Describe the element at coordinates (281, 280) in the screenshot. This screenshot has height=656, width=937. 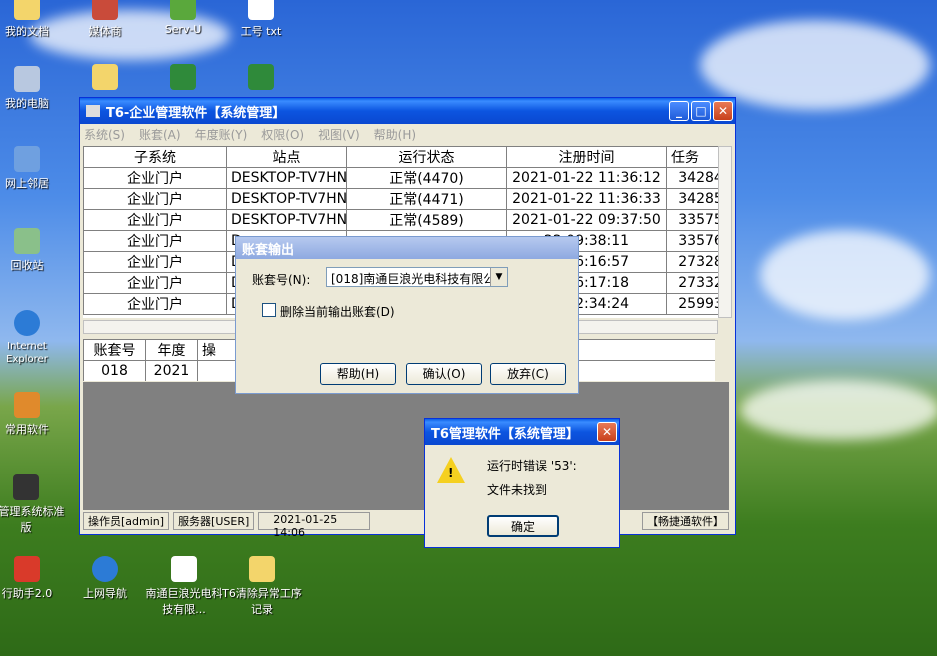
I see `account-label: 账套号(N):` at that location.